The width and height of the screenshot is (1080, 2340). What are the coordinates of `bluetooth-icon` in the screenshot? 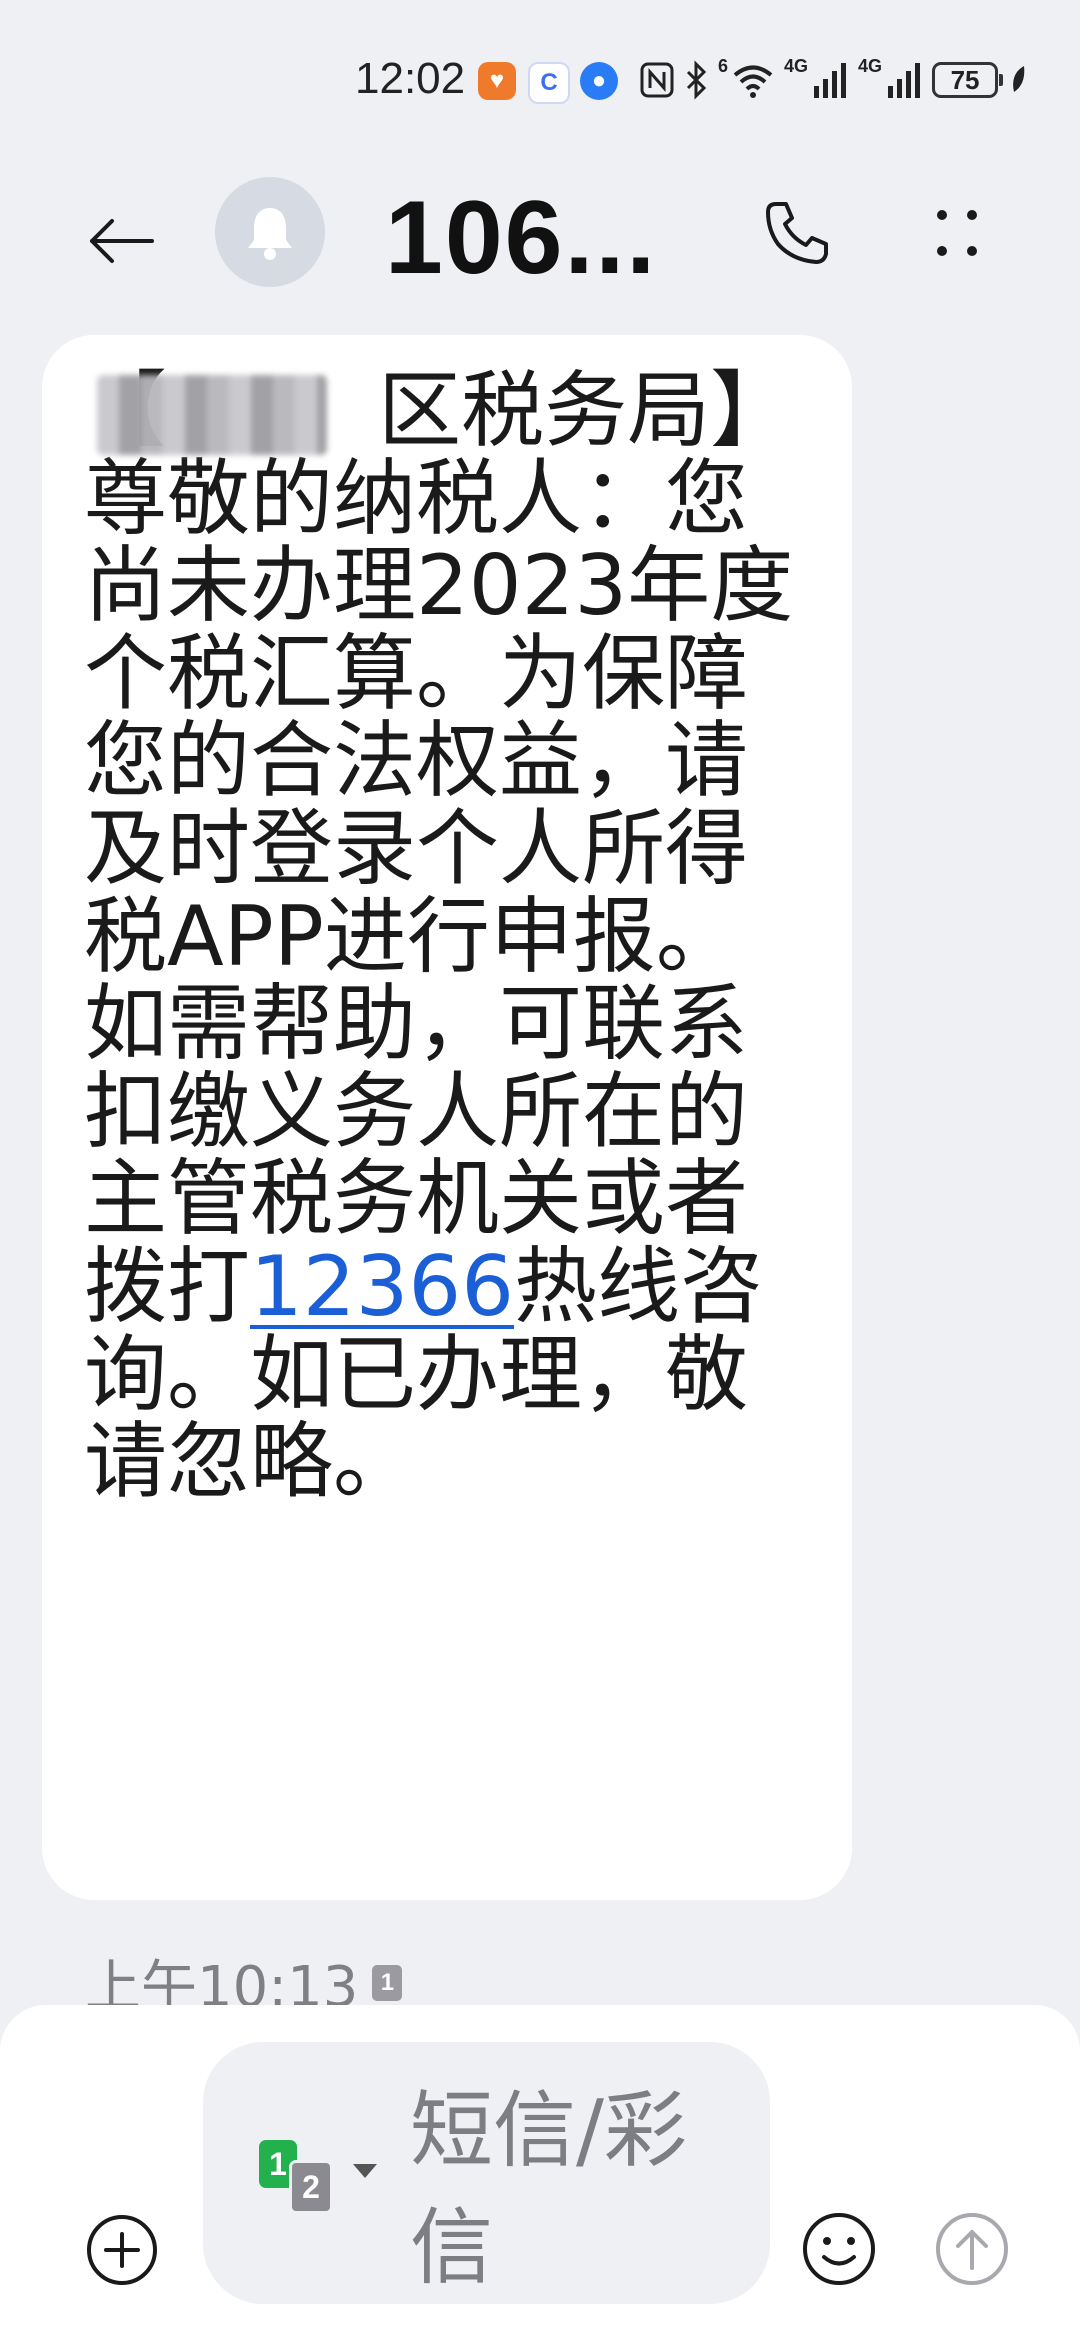 It's located at (696, 80).